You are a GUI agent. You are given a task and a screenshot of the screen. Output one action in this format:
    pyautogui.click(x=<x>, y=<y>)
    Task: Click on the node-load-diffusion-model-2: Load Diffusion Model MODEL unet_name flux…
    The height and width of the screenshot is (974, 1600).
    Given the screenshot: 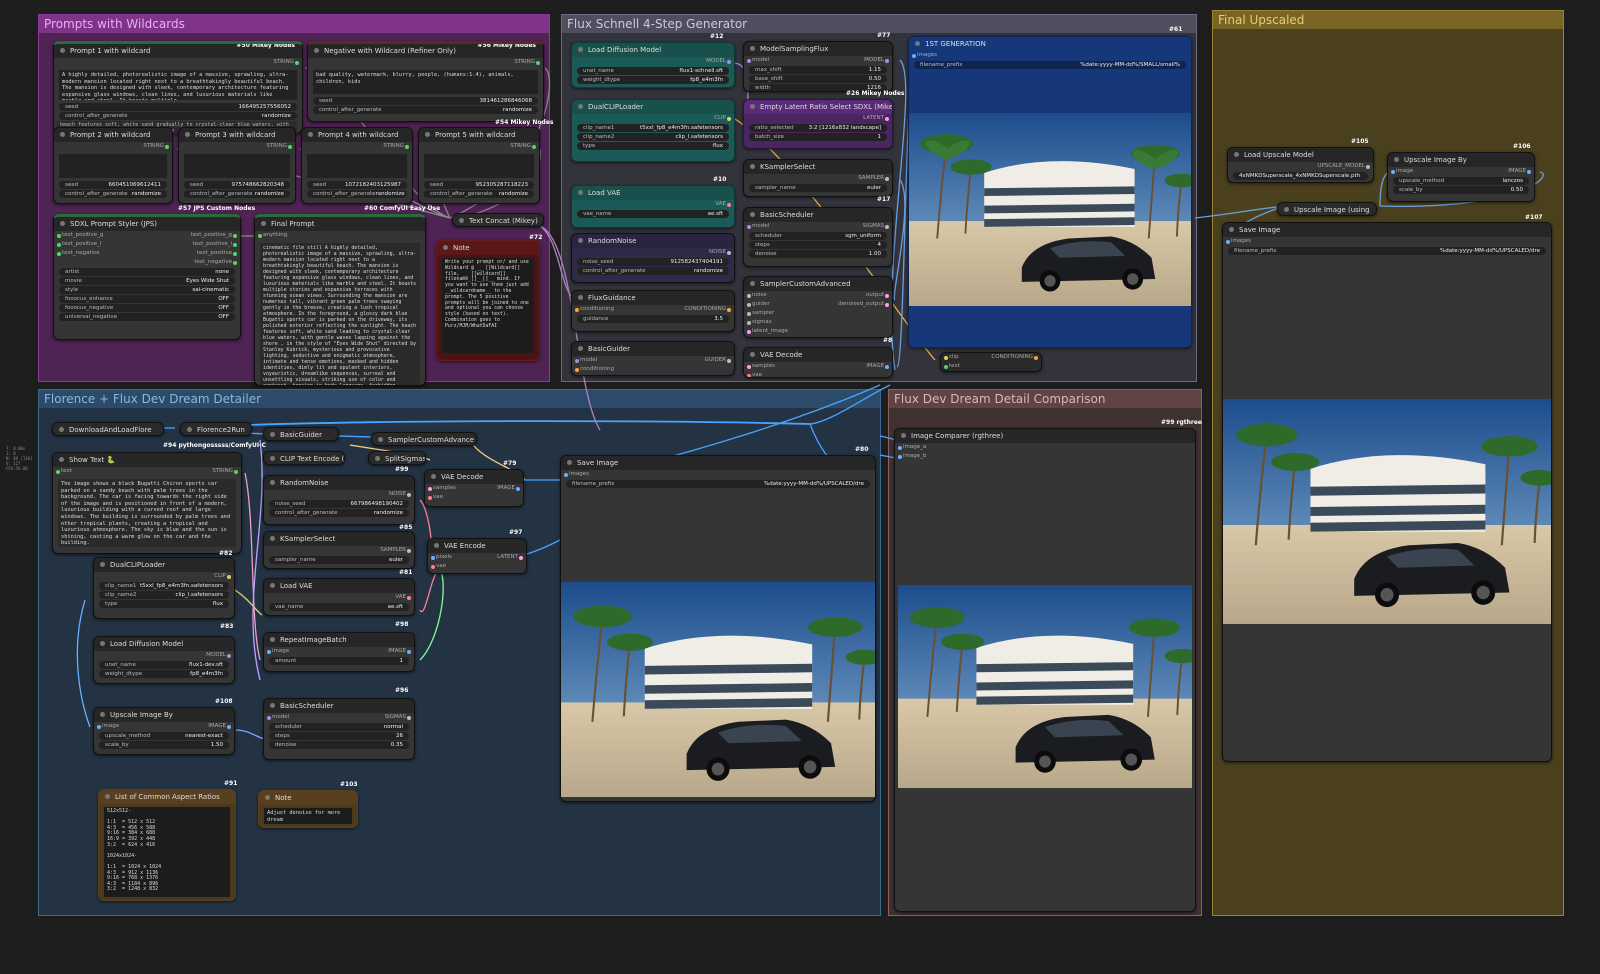 What is the action you would take?
    pyautogui.click(x=164, y=660)
    